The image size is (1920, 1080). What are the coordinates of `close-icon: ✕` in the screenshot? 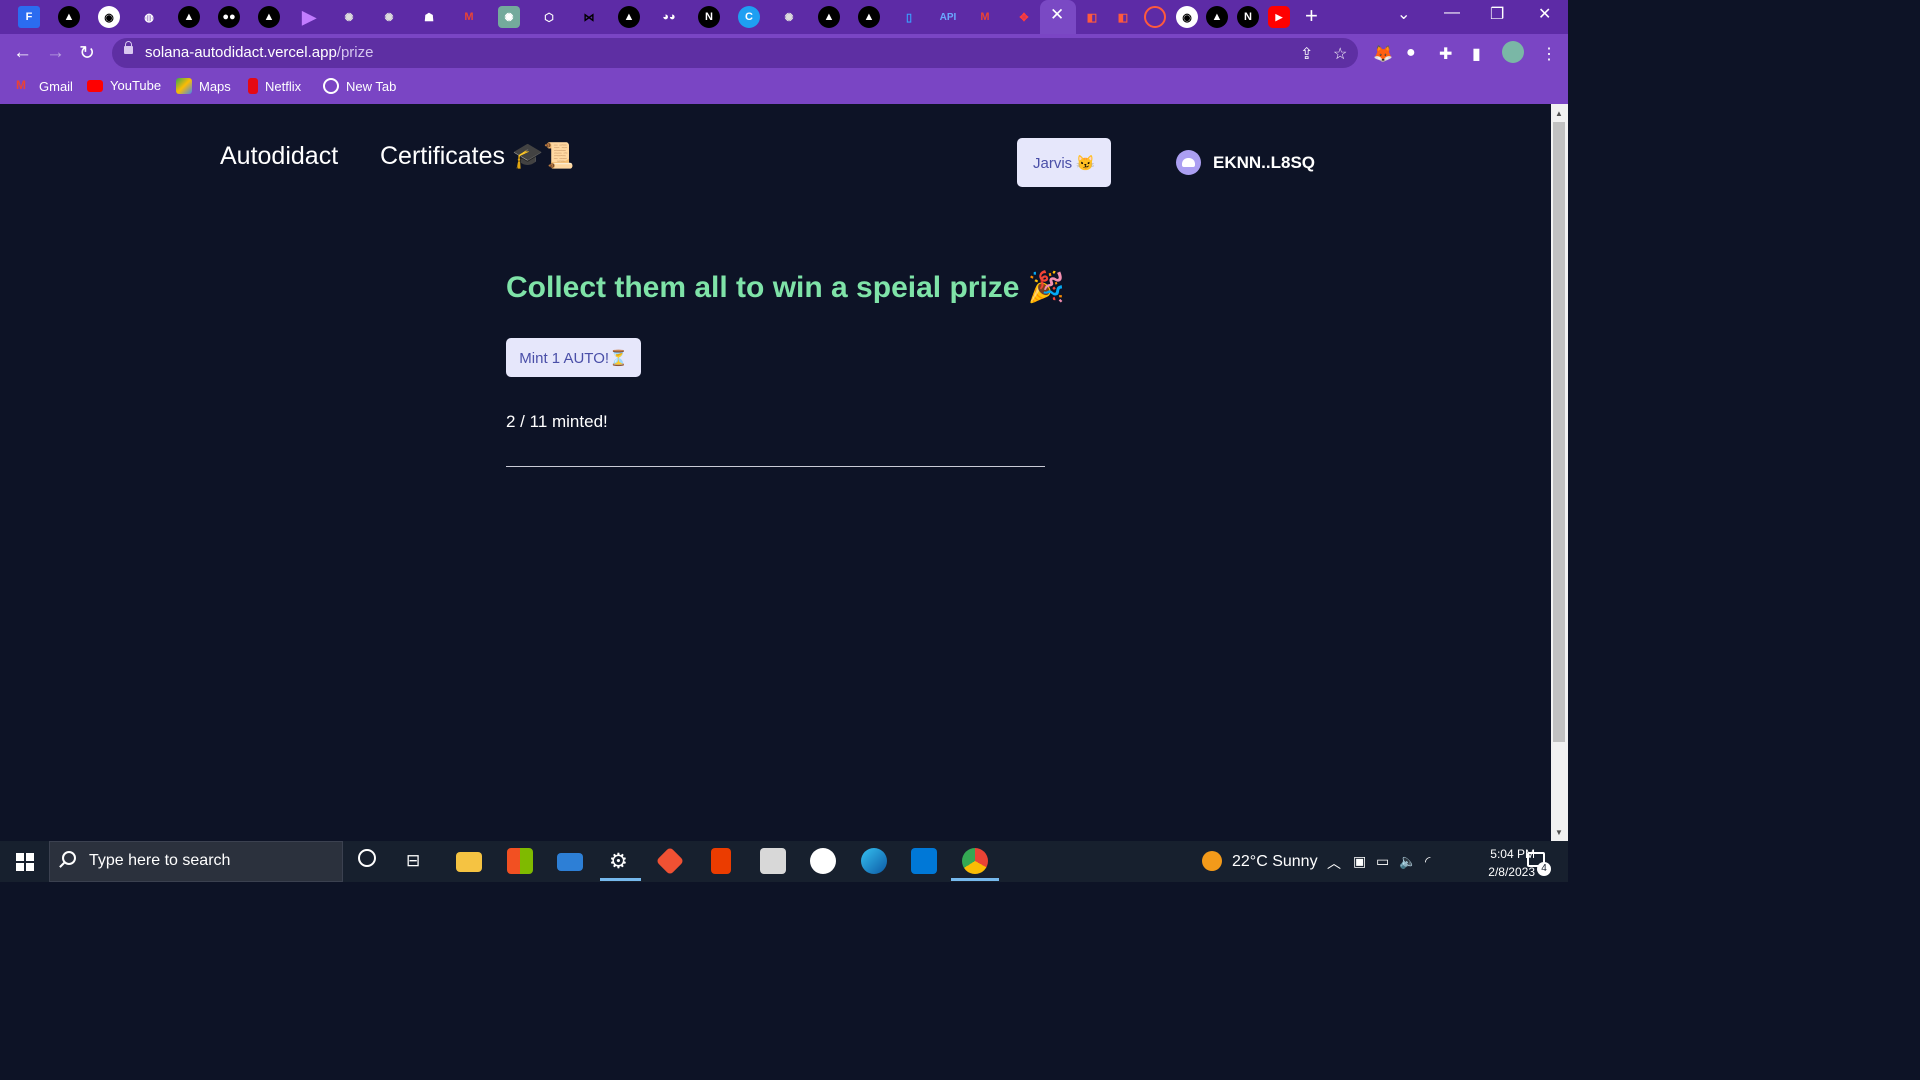 It's located at (1057, 15).